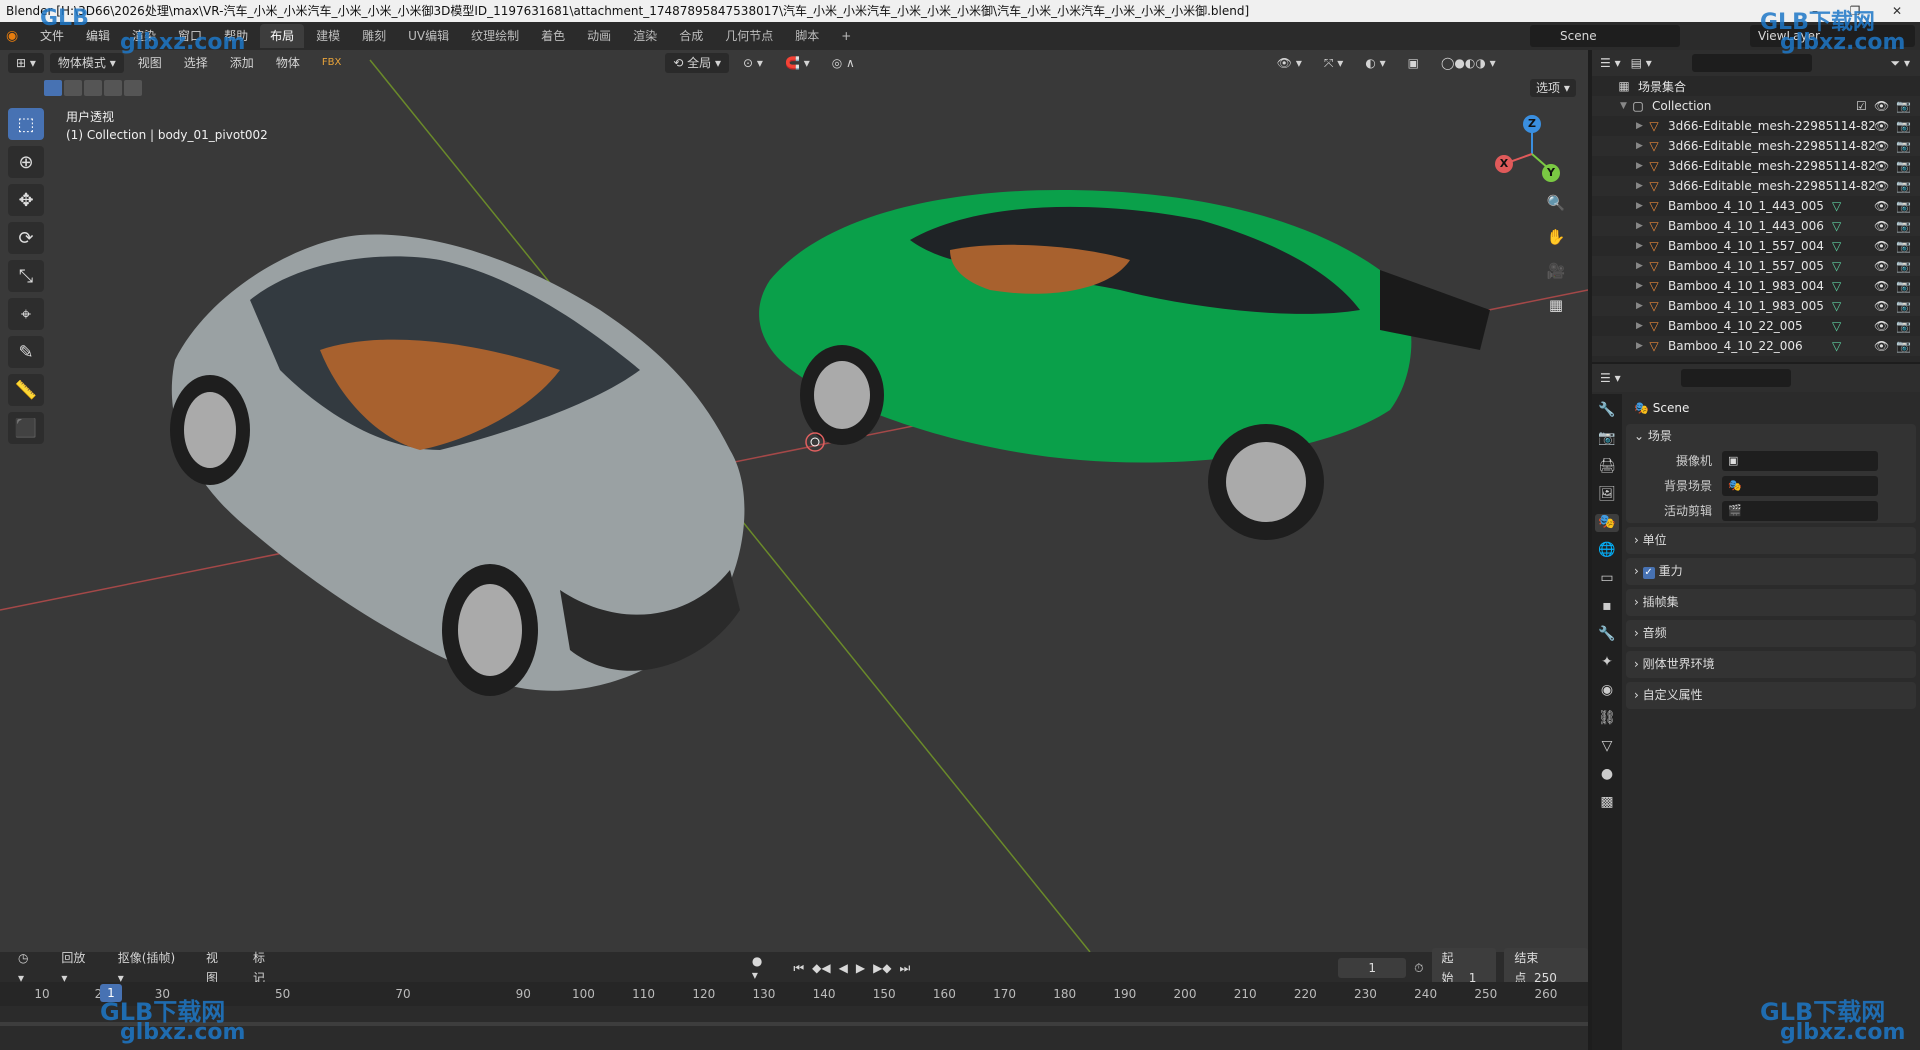 This screenshot has height=1050, width=1920. Describe the element at coordinates (495, 36) in the screenshot. I see `tab-texture-paint: 纹理绘制` at that location.